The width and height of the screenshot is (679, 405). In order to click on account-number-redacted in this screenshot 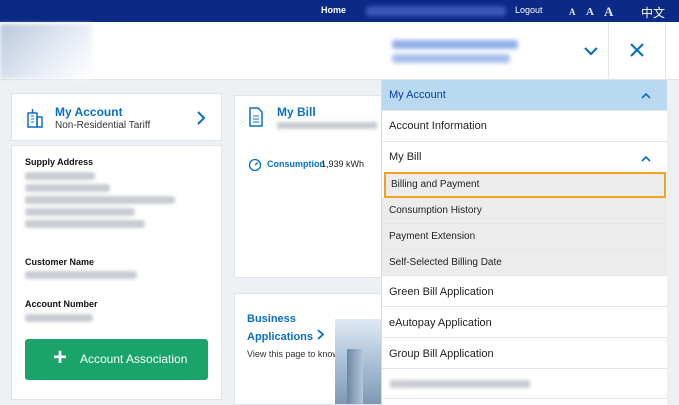, I will do `click(59, 318)`.